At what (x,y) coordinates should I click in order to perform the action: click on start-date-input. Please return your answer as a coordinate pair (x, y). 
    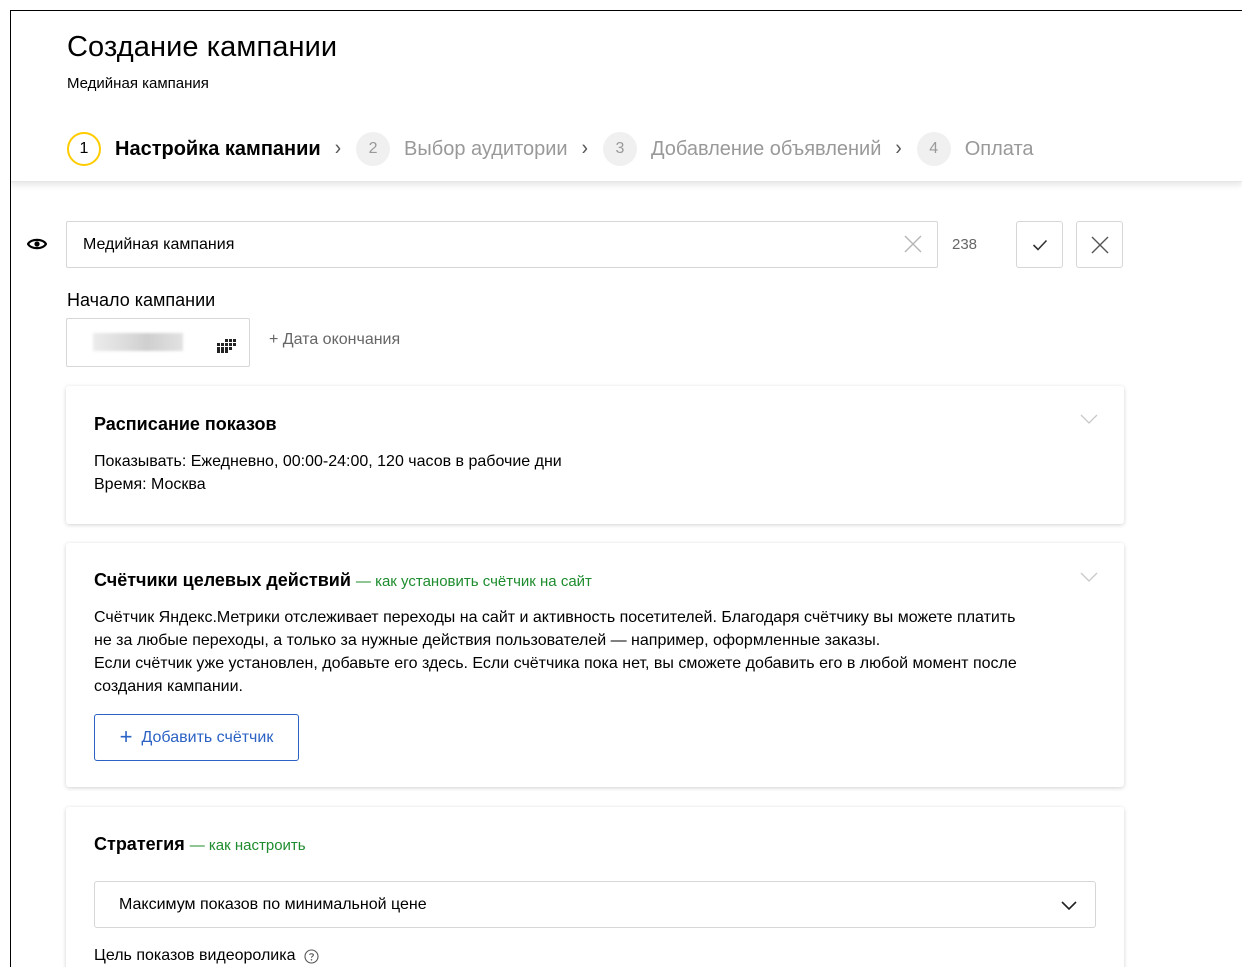
    Looking at the image, I should click on (158, 342).